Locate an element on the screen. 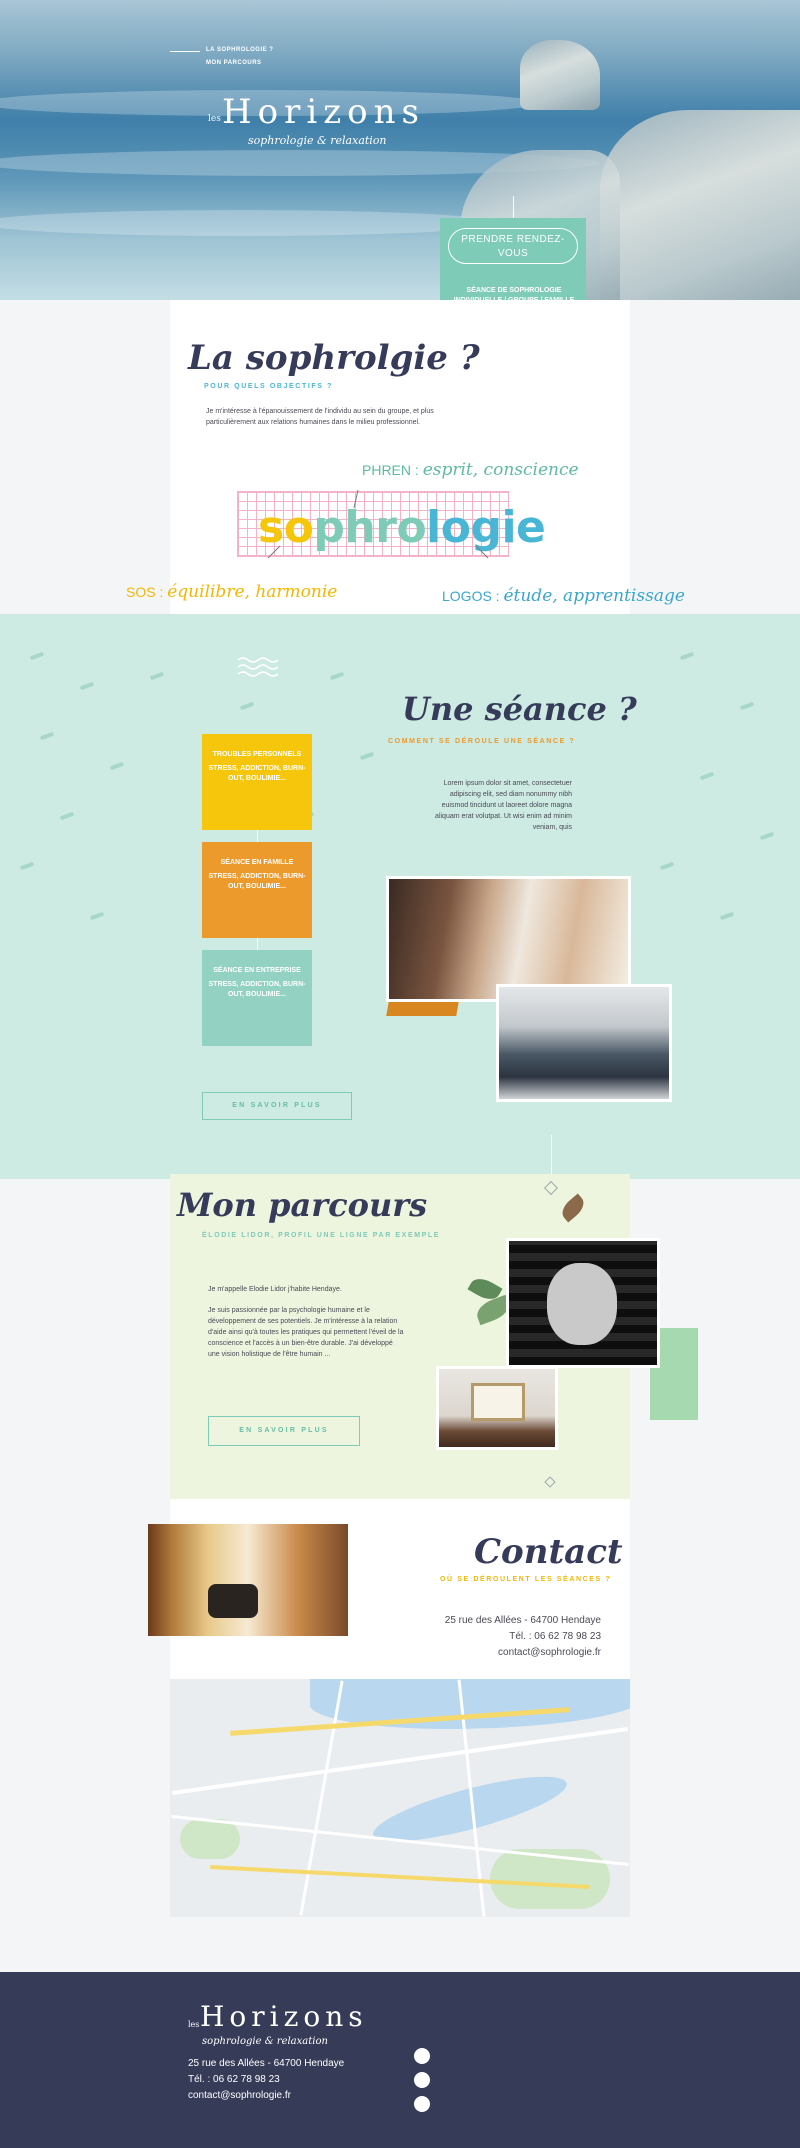 The height and width of the screenshot is (2148, 800). portrait-face is located at coordinates (582, 1304).